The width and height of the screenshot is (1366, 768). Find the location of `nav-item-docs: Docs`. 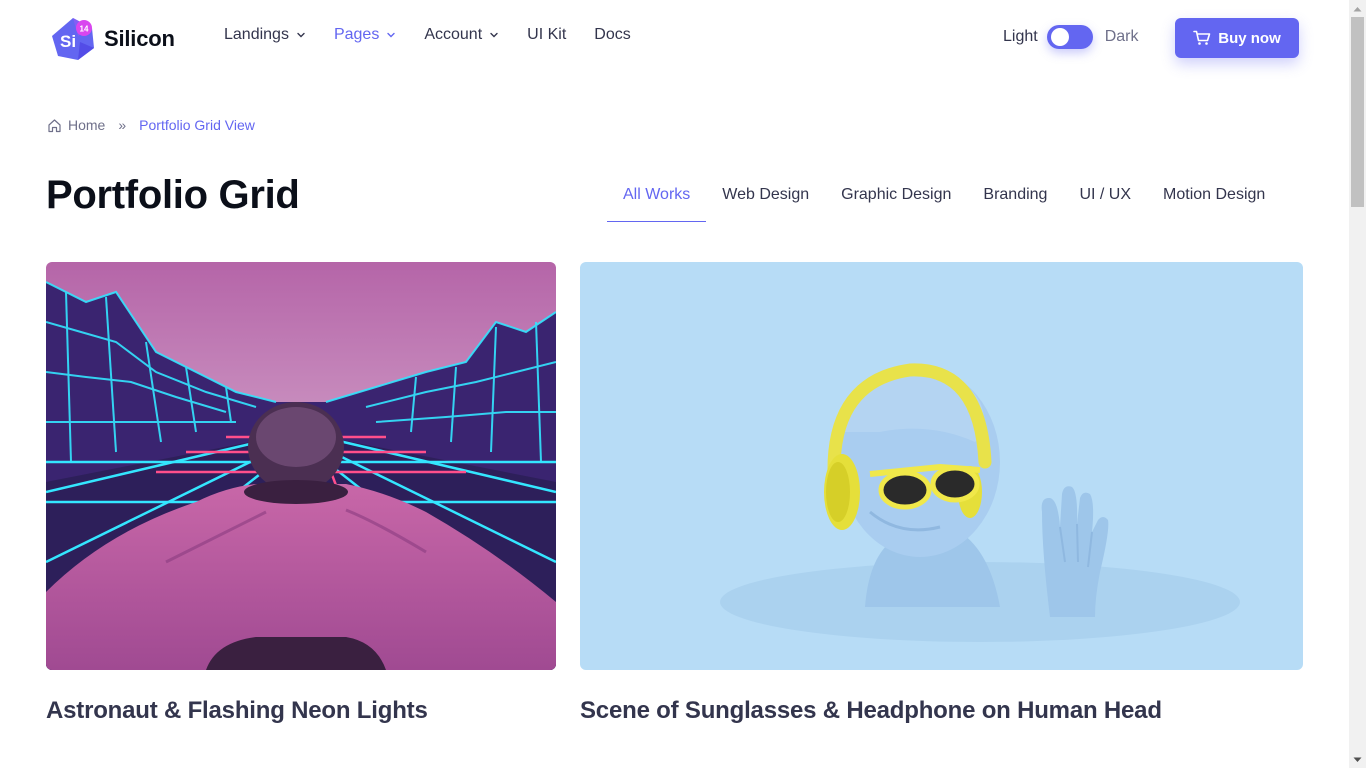

nav-item-docs: Docs is located at coordinates (612, 35).